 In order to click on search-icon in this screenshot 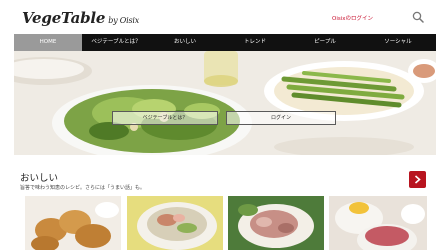, I will do `click(418, 17)`.